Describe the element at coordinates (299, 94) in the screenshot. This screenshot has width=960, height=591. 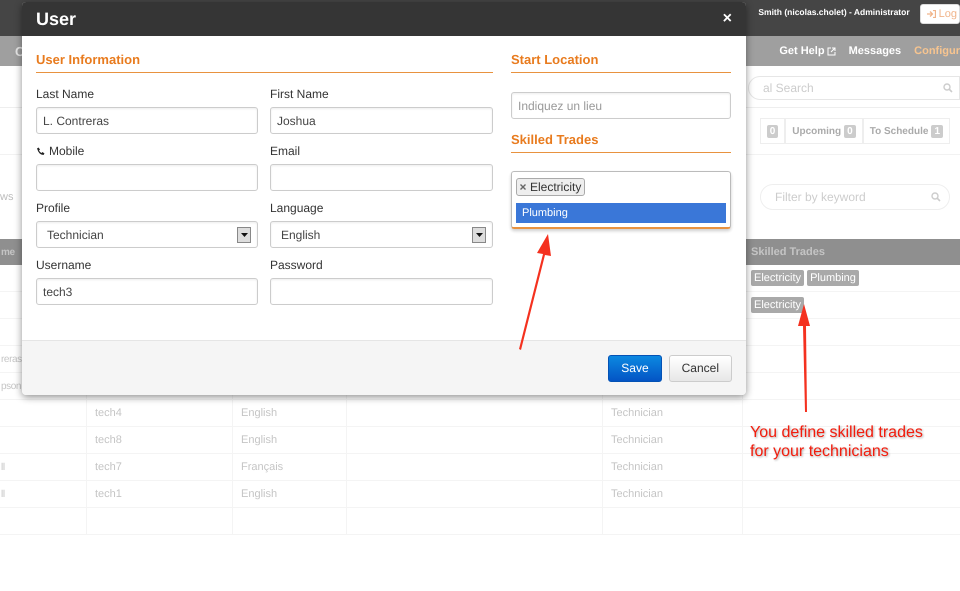
I see `field-label: First Name` at that location.